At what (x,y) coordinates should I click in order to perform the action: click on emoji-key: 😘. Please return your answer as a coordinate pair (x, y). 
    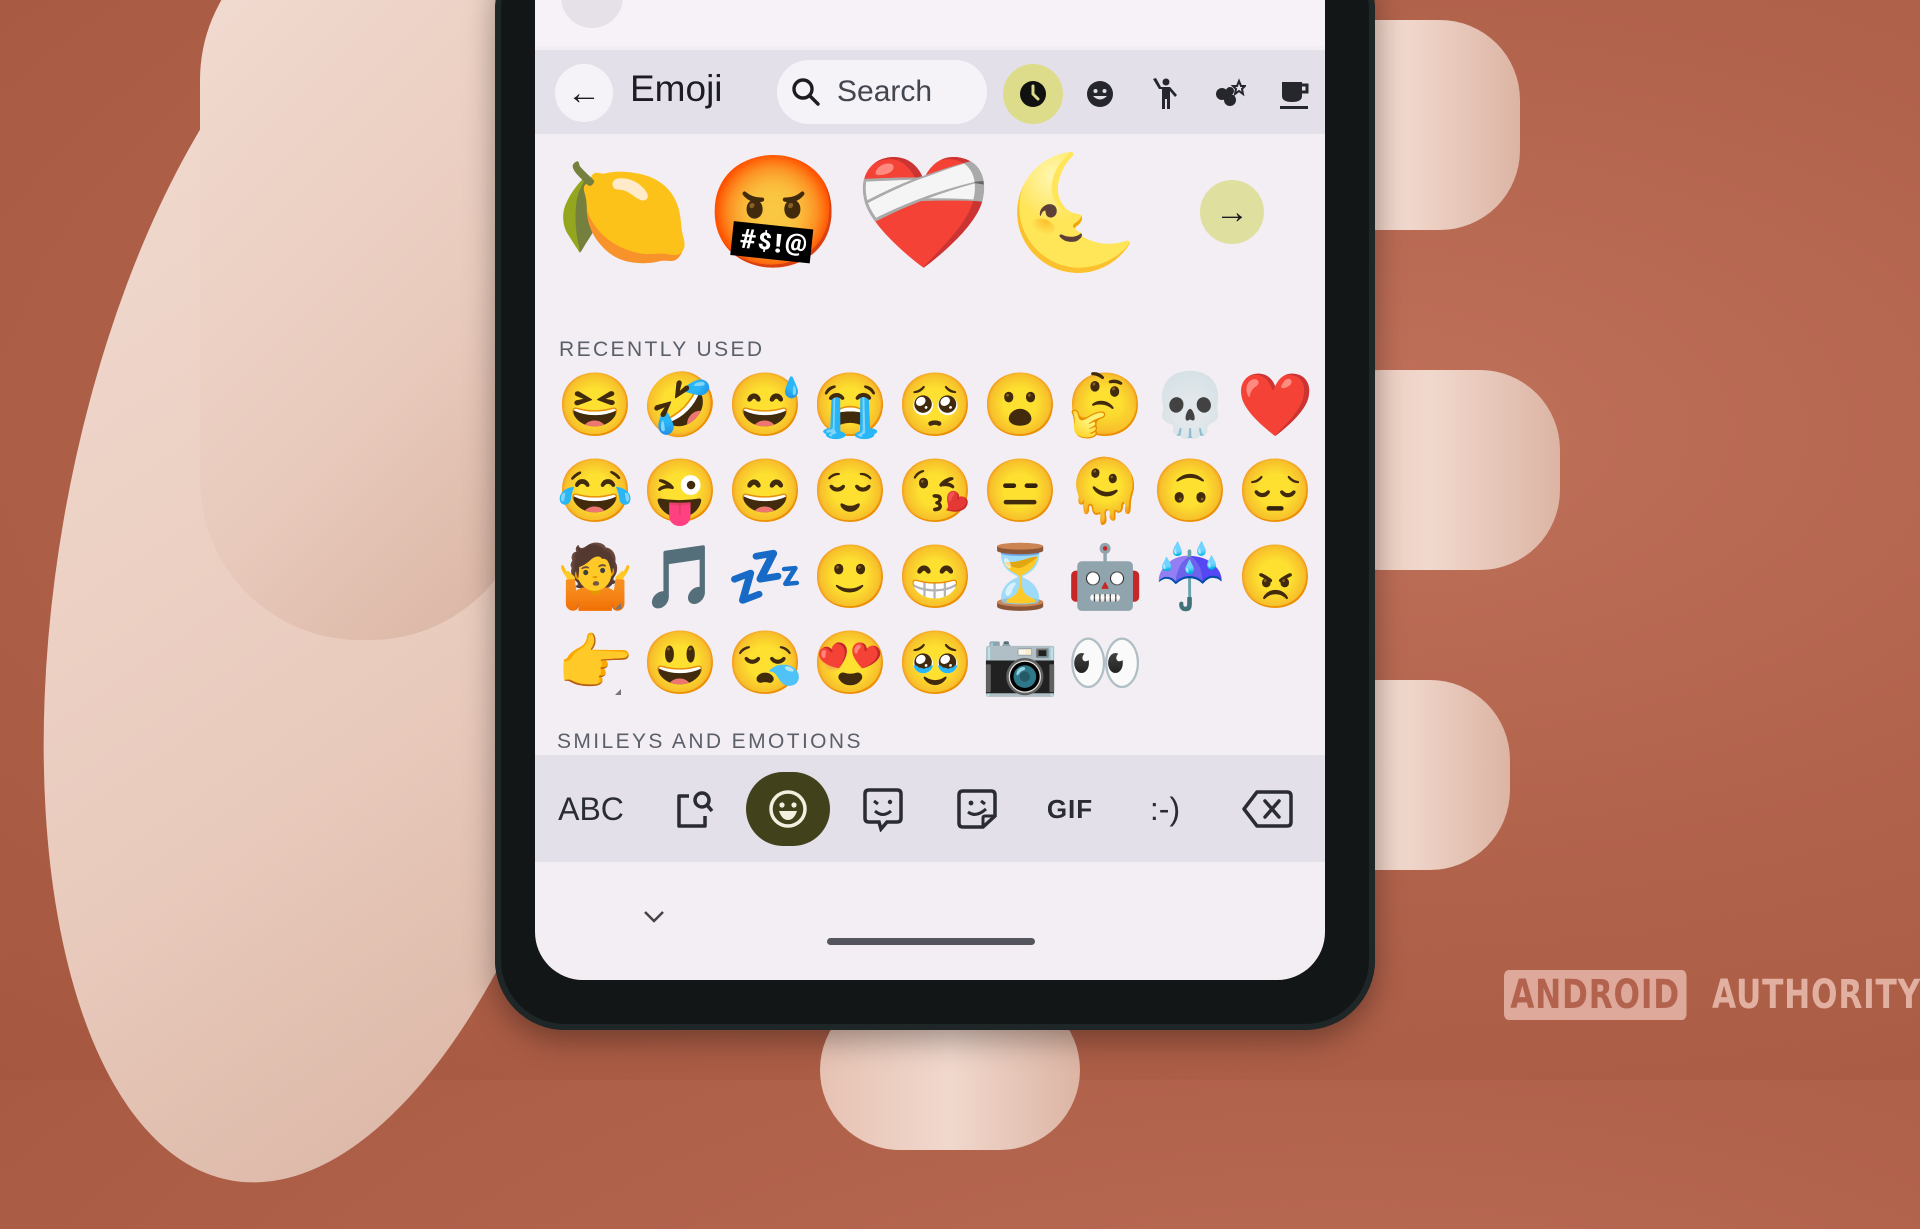
    Looking at the image, I should click on (935, 492).